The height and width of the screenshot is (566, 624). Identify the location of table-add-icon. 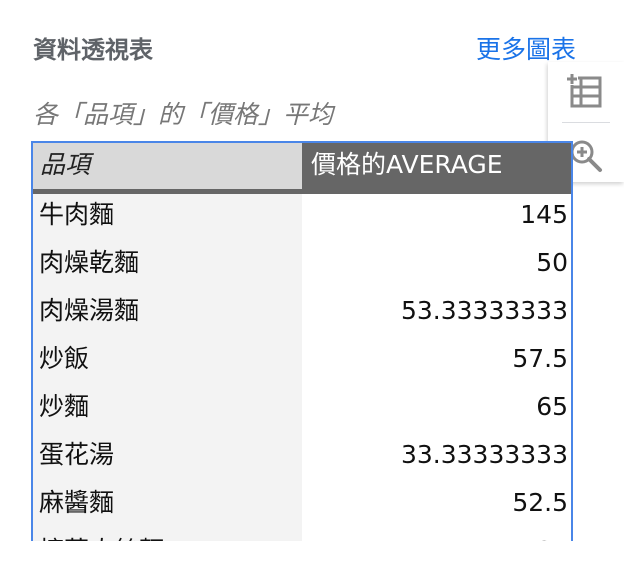
(586, 92).